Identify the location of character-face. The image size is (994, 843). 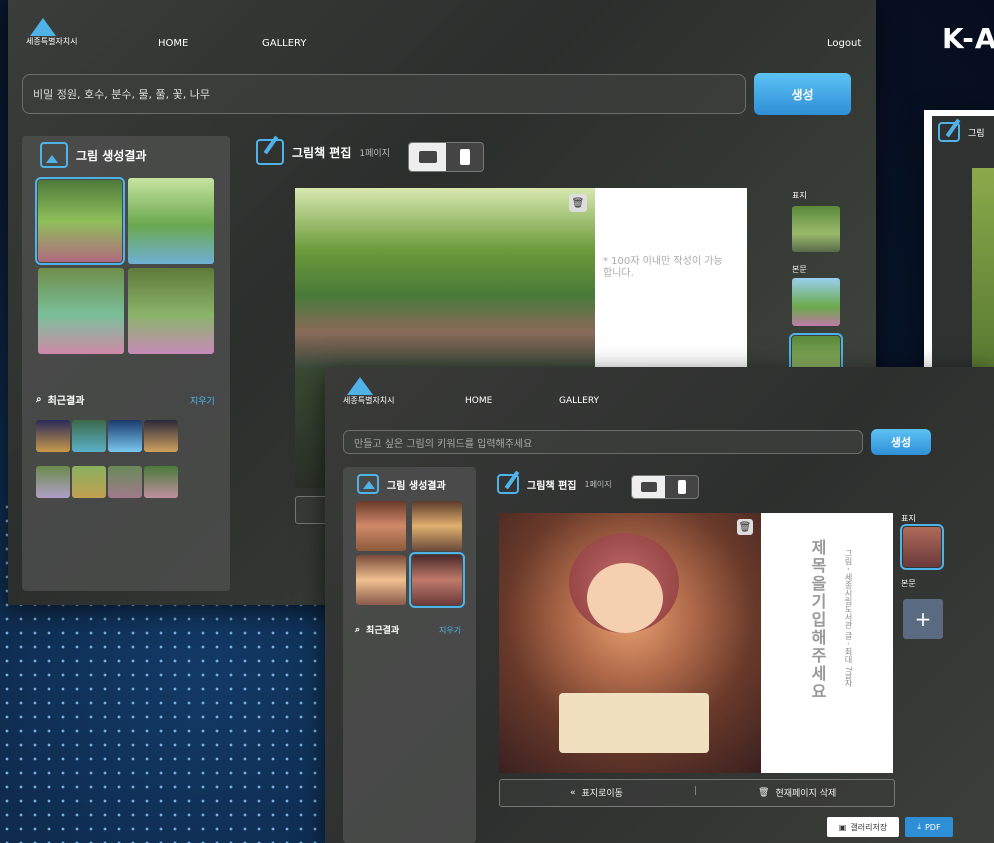
(625, 598).